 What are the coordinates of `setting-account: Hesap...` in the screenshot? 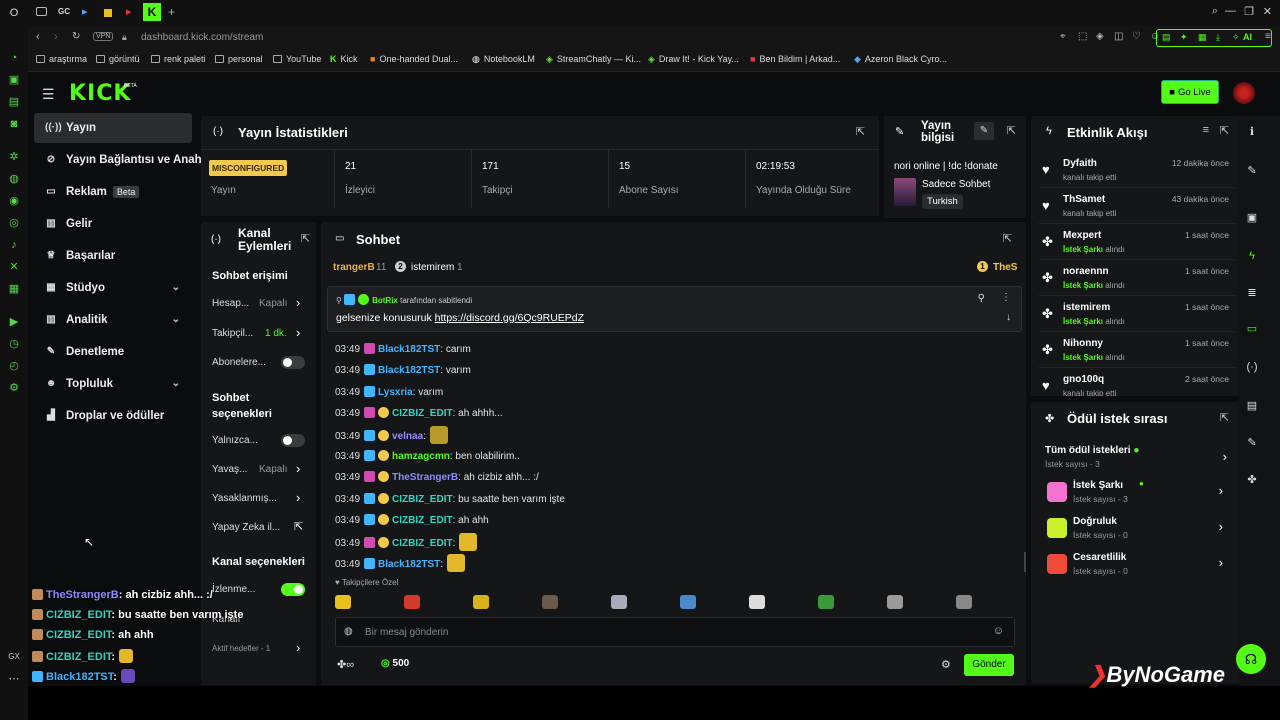 It's located at (230, 303).